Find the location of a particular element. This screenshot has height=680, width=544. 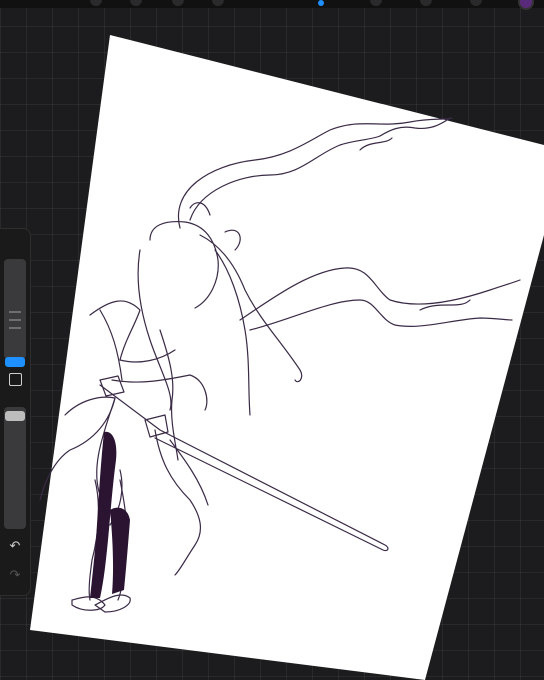

sidebar: ↶ ↷ is located at coordinates (15, 412).